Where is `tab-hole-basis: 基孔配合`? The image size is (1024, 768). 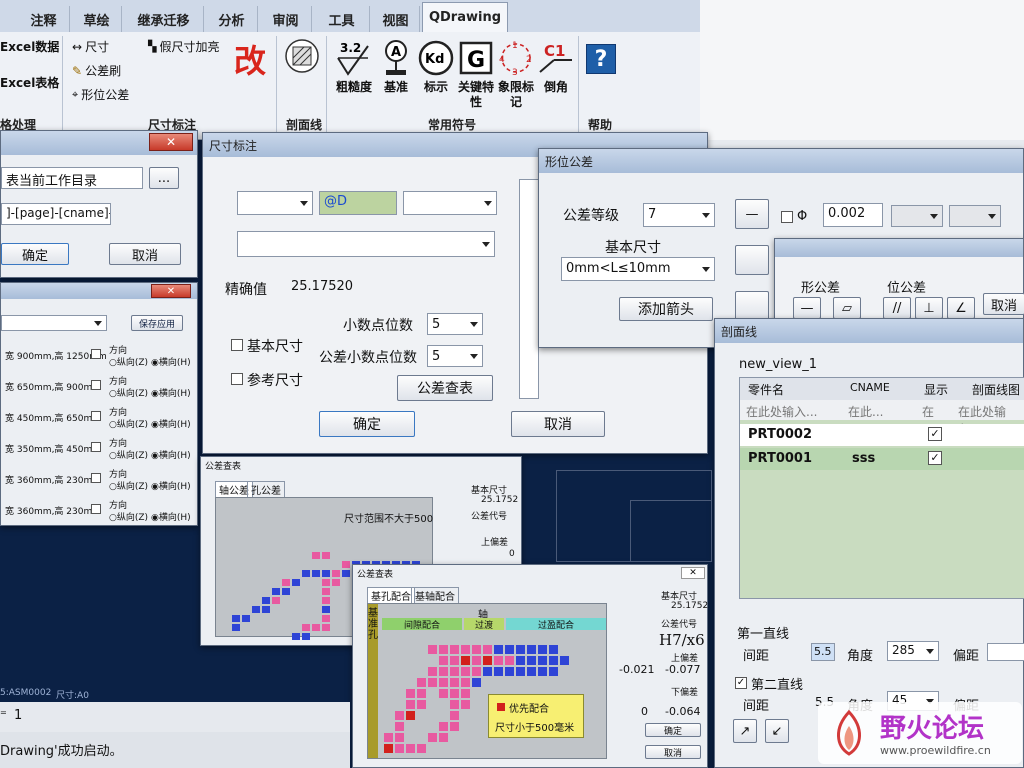
tab-hole-basis: 基孔配合 is located at coordinates (391, 595).